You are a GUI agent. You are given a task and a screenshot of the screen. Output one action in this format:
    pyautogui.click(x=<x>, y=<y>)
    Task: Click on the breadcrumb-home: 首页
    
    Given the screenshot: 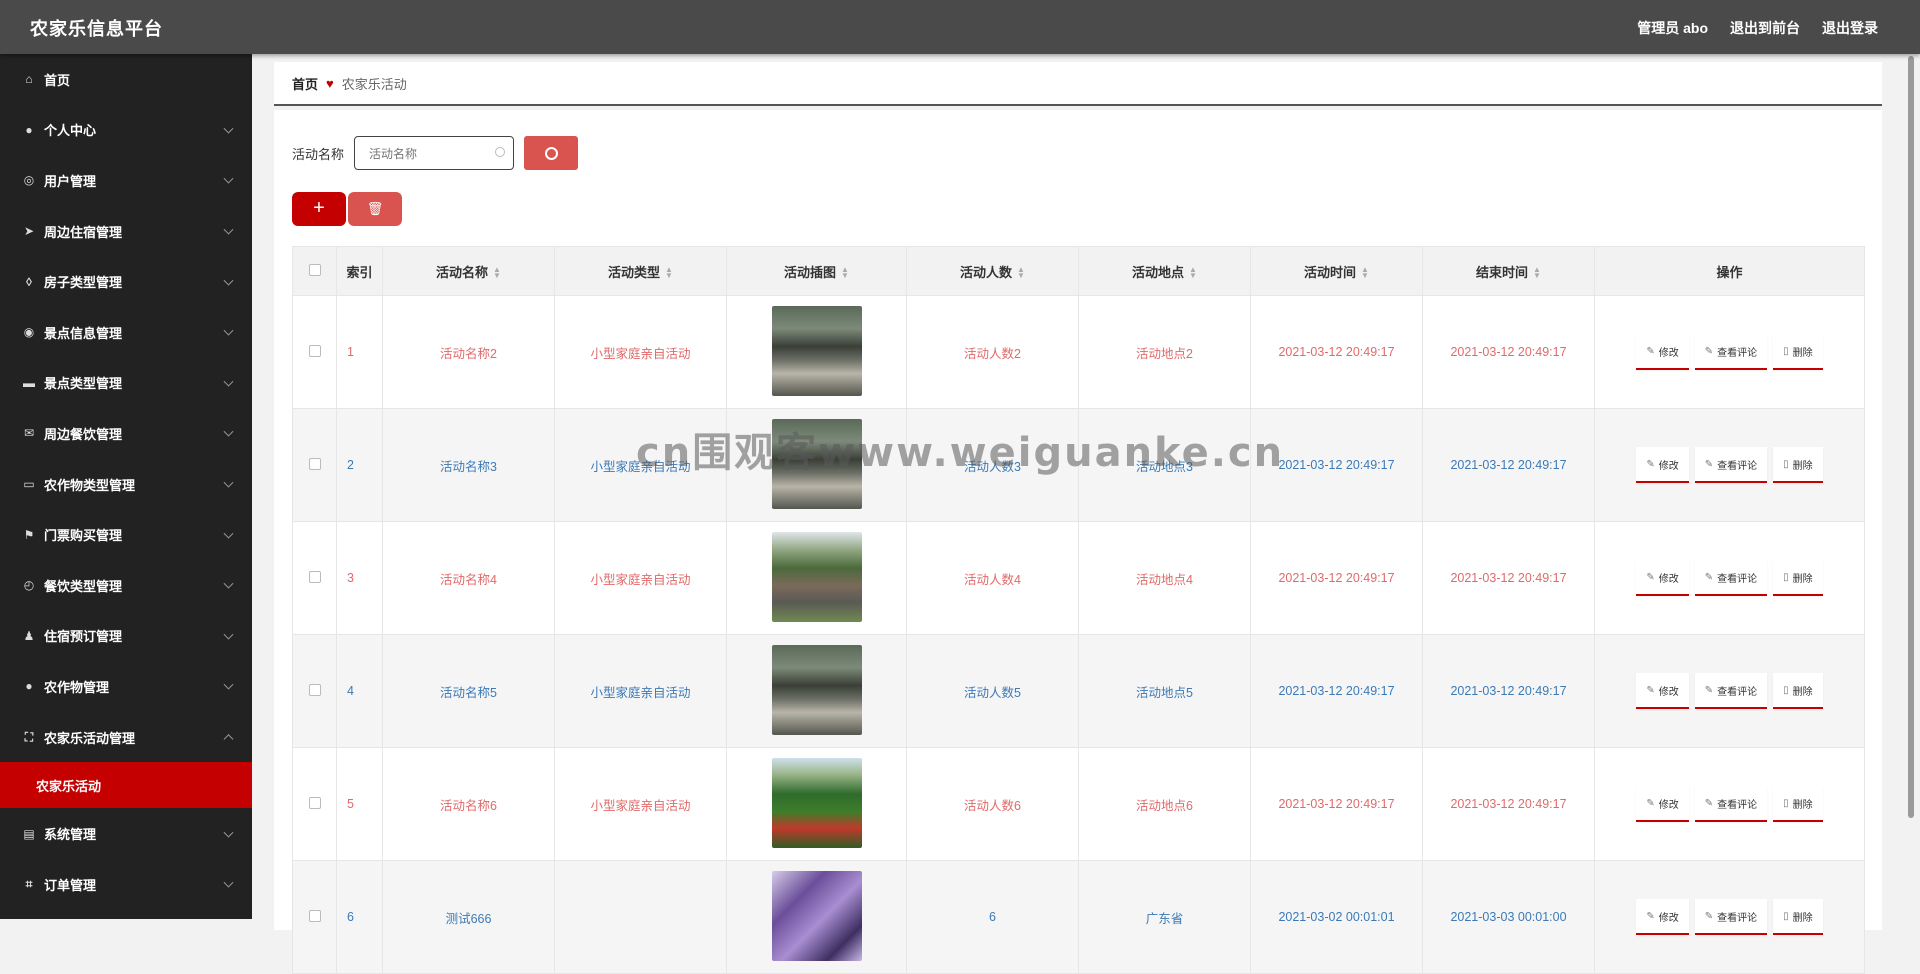 What is the action you would take?
    pyautogui.click(x=305, y=83)
    